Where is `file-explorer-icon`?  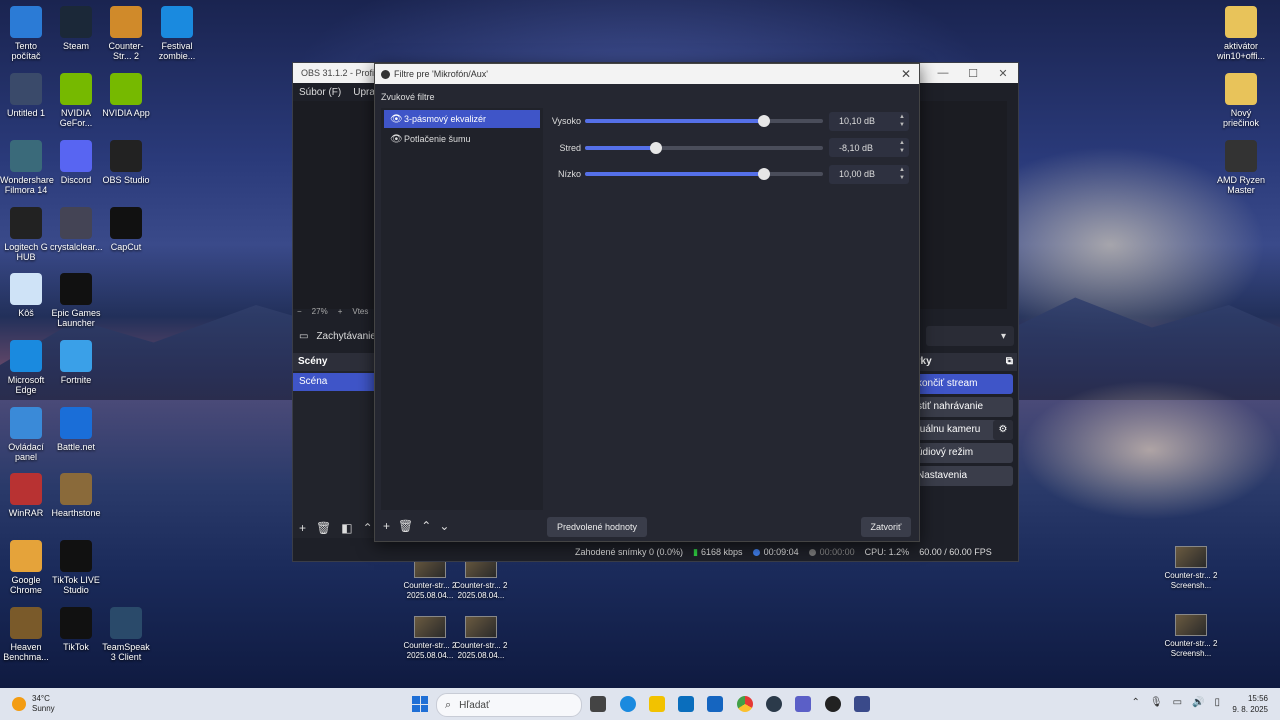 file-explorer-icon is located at coordinates (657, 704).